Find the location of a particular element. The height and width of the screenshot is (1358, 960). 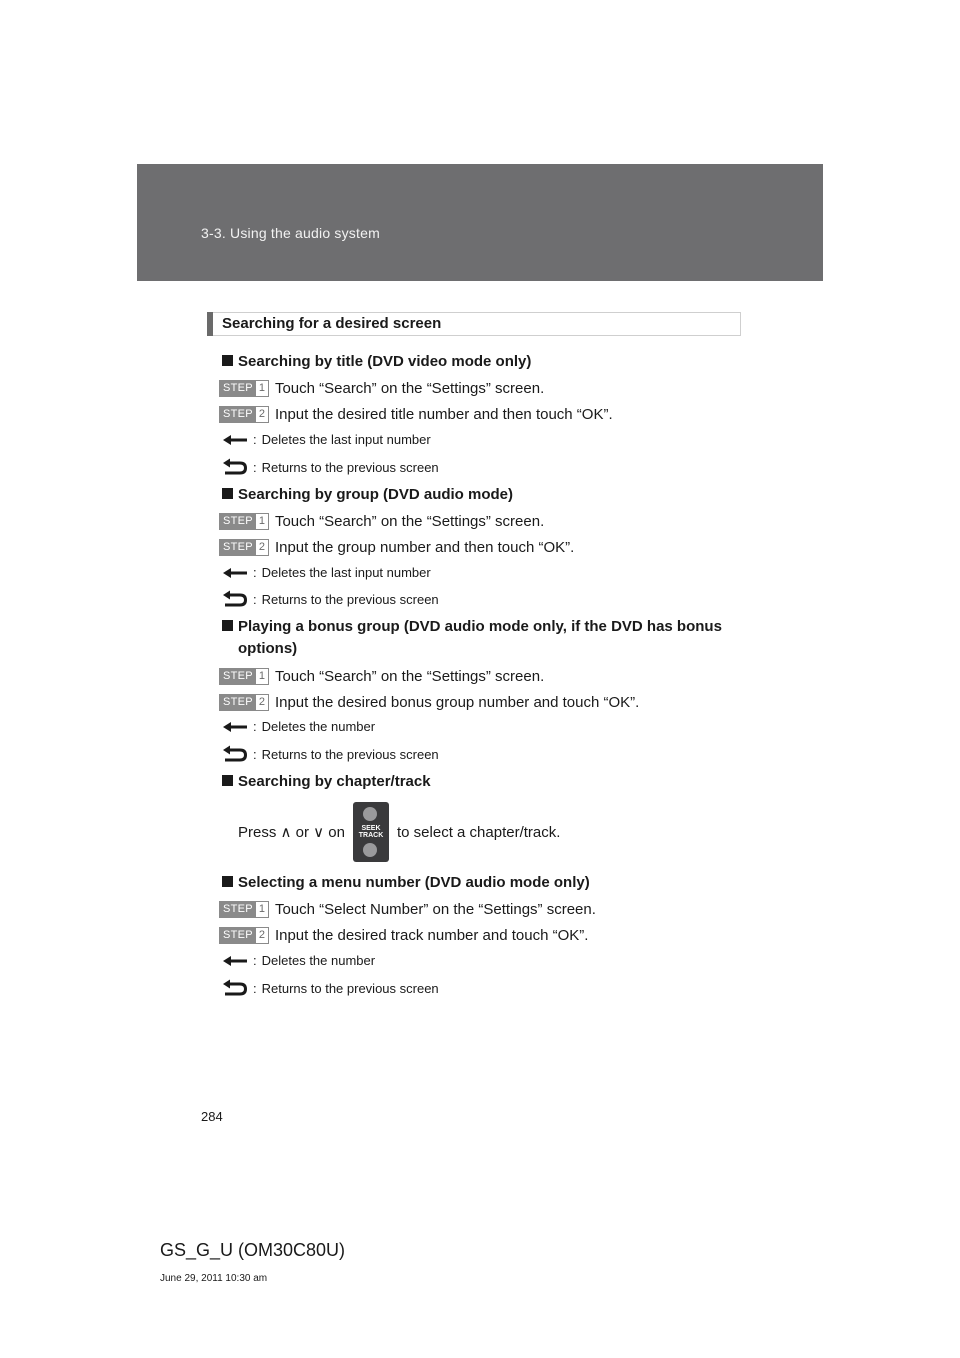

page-number: 284 is located at coordinates (212, 1116).